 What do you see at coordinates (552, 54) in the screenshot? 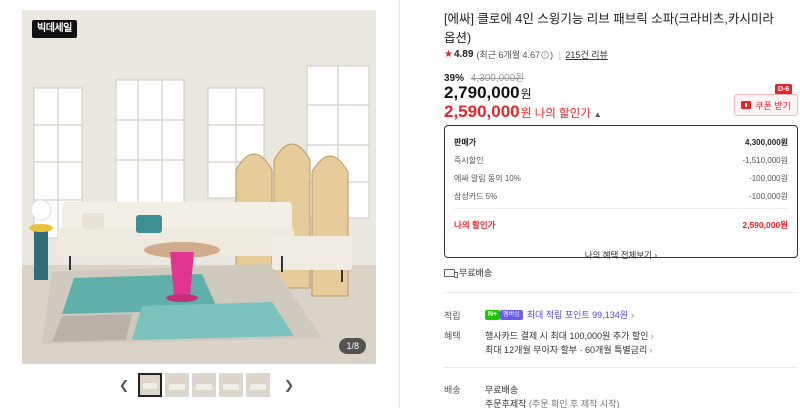
I see `recent-rating-close: )` at bounding box center [552, 54].